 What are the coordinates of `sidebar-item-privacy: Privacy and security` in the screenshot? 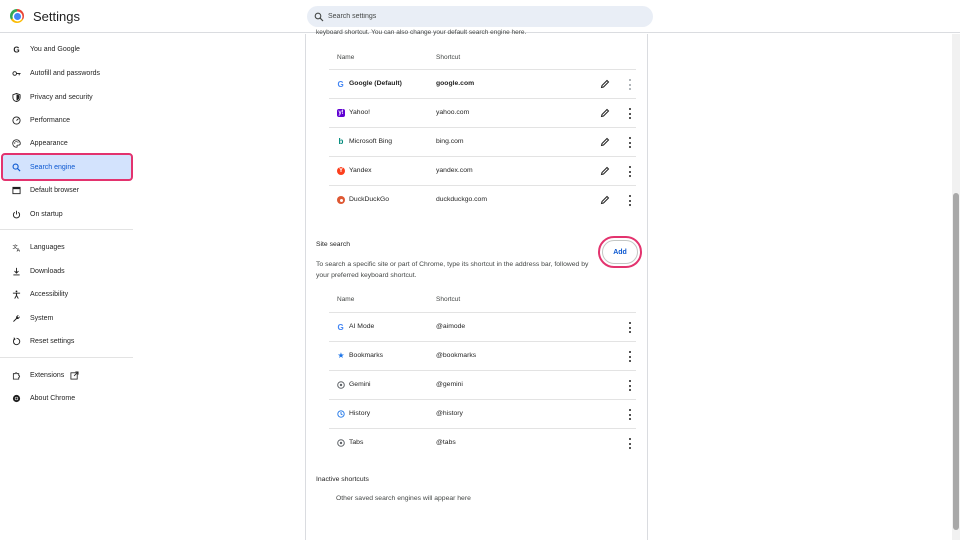 It's located at (67, 97).